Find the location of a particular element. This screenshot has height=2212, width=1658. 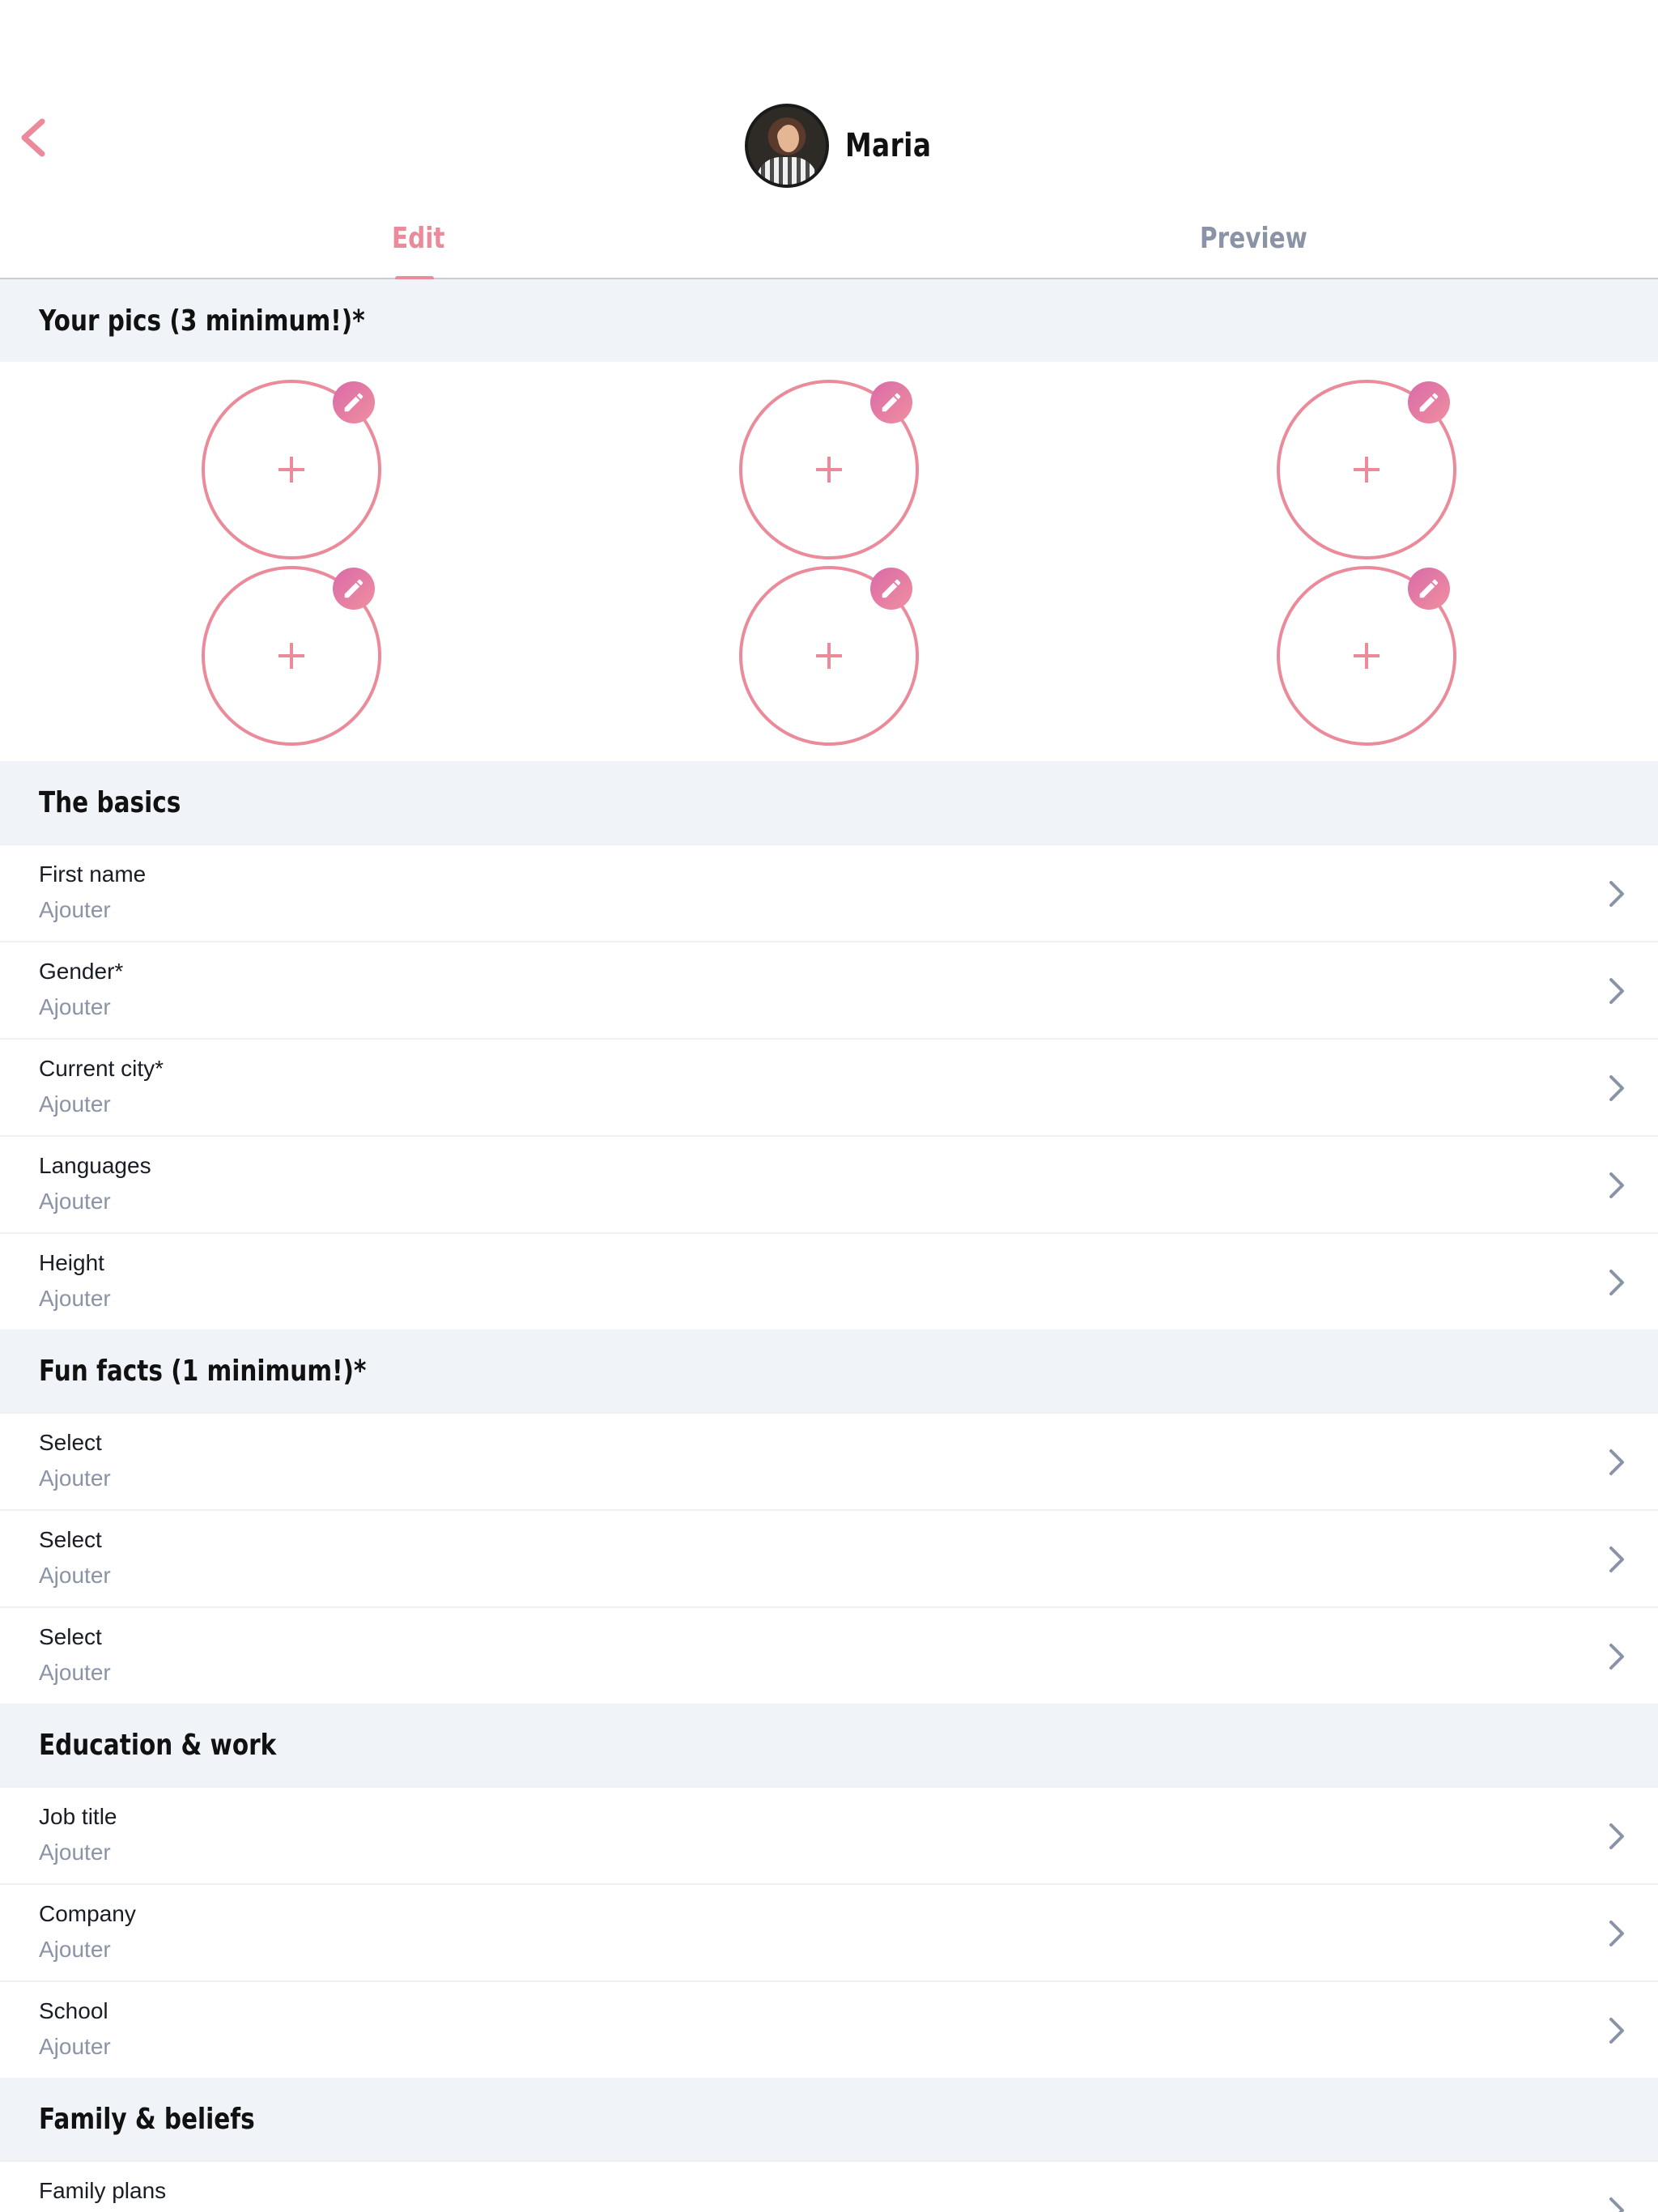

chevron-left-icon is located at coordinates (33, 138).